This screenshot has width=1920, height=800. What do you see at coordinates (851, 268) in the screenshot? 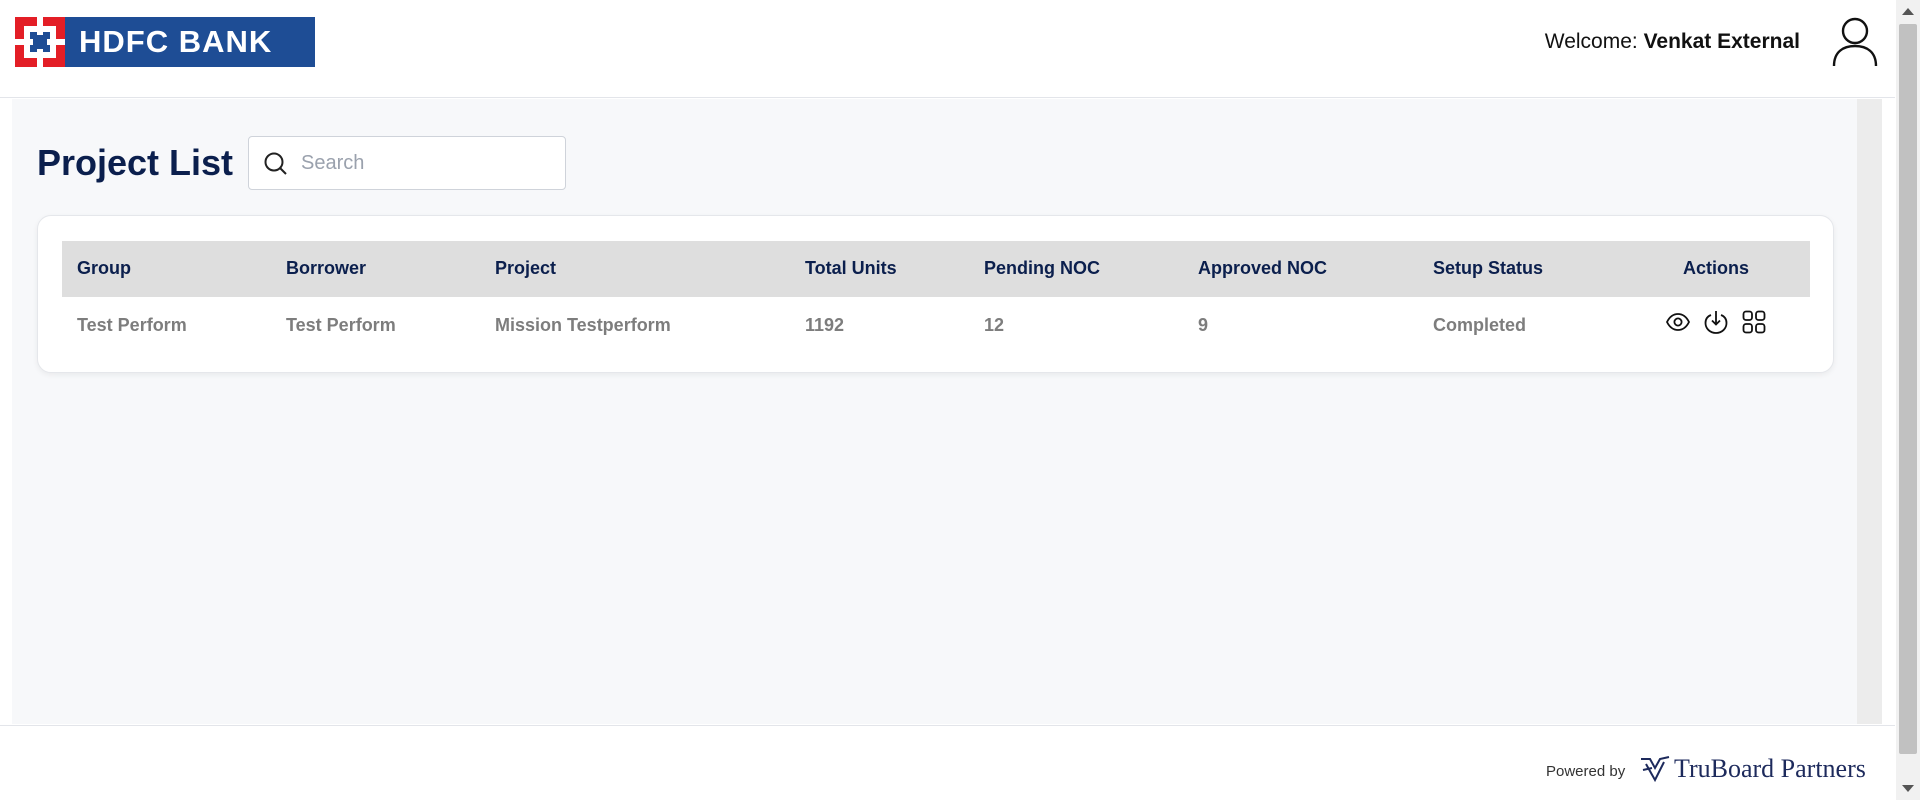
I see `column-header-total-units: Total Units` at bounding box center [851, 268].